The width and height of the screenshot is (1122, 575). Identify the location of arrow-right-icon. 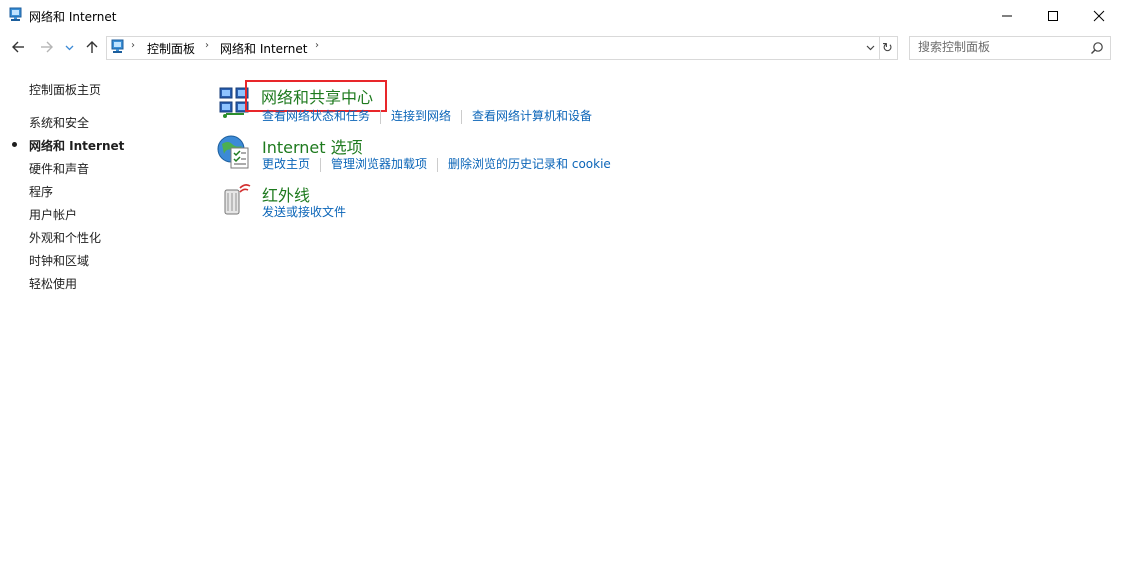
(47, 47).